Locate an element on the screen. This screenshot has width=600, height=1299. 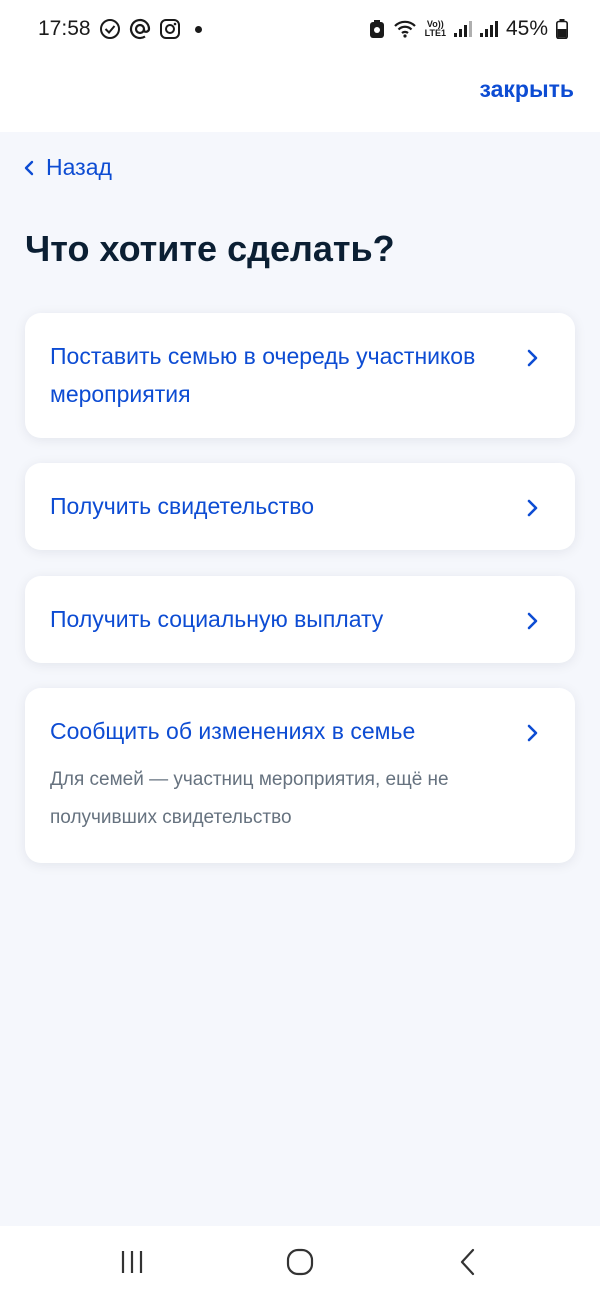
option-card-payment: Получить социальную выплату is located at coordinates (300, 619).